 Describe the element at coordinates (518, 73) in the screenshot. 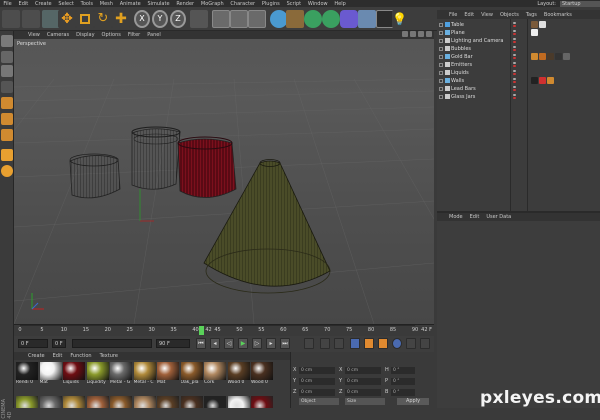

I see `object-row: Liquids` at that location.